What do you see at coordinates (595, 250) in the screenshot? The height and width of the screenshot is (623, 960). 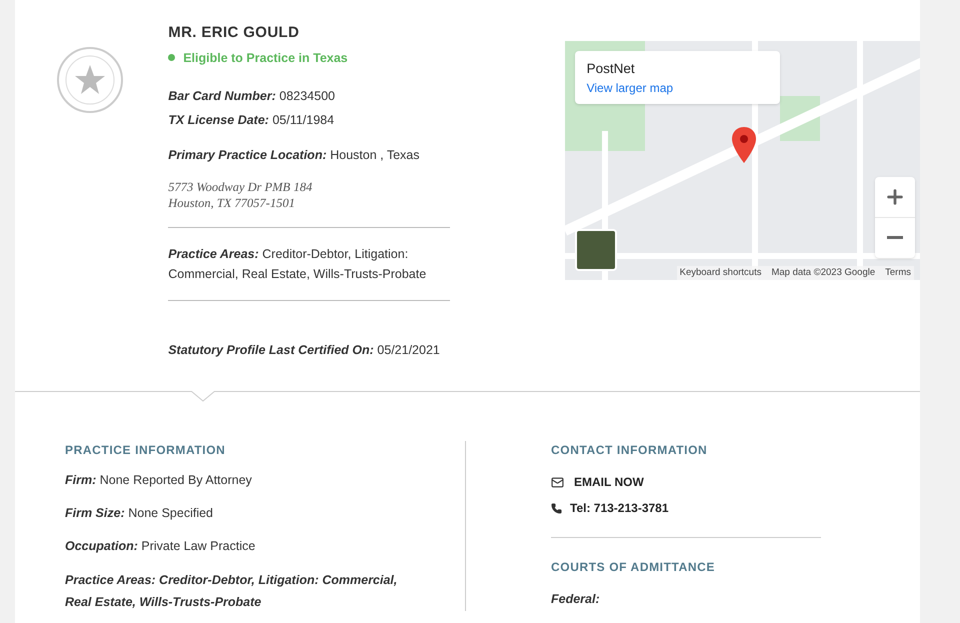 I see `satellite-thumbnail` at bounding box center [595, 250].